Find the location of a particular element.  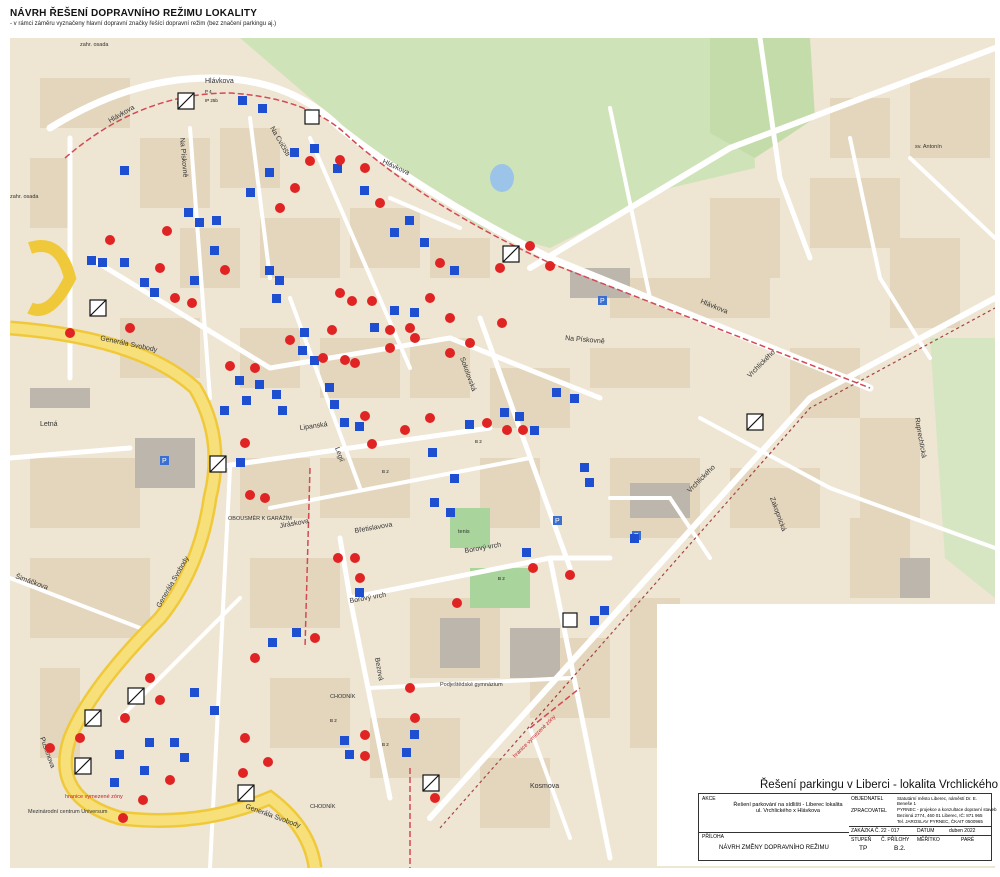

pond is located at coordinates (502, 178).